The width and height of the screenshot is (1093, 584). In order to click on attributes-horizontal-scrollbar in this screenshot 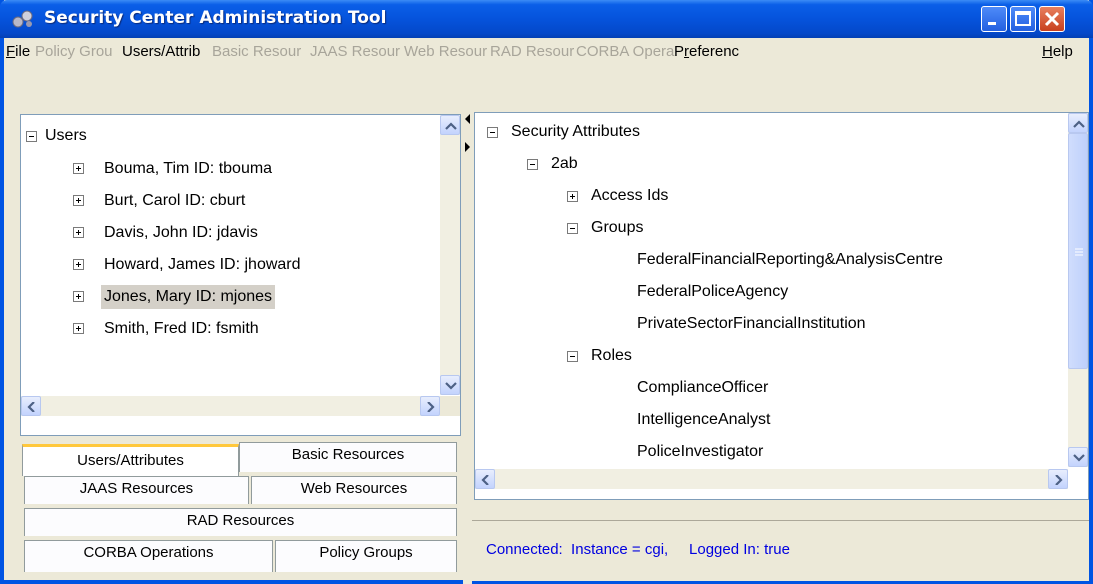, I will do `click(771, 479)`.